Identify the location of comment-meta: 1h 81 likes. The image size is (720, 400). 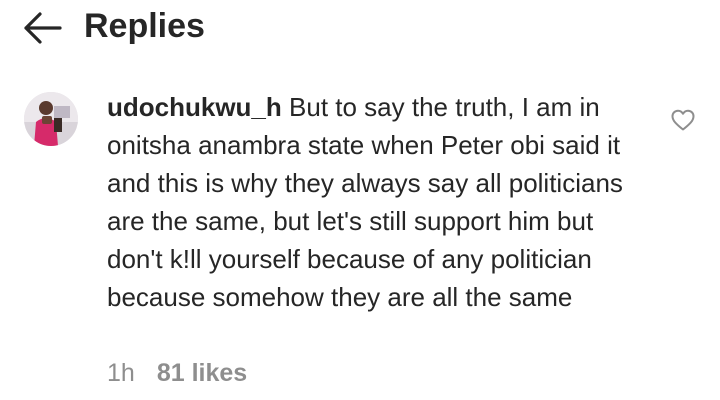
(177, 373).